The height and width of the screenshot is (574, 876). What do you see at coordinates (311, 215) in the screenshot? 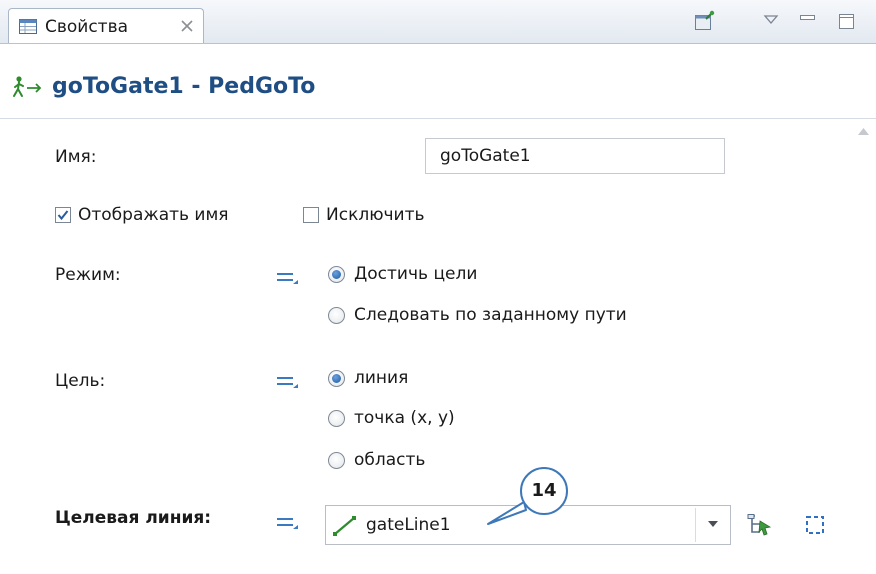
I see `exclude-checkbox` at bounding box center [311, 215].